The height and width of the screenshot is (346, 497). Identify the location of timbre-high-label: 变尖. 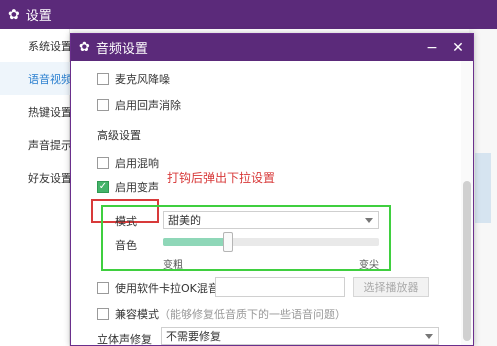
(369, 265).